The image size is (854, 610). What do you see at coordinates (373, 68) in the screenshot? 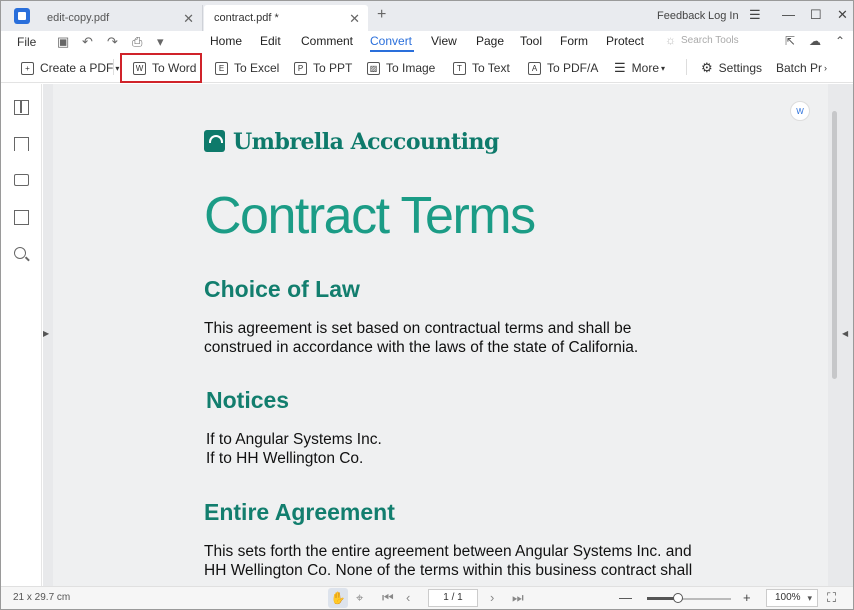
I see `image-icon: ▨` at bounding box center [373, 68].